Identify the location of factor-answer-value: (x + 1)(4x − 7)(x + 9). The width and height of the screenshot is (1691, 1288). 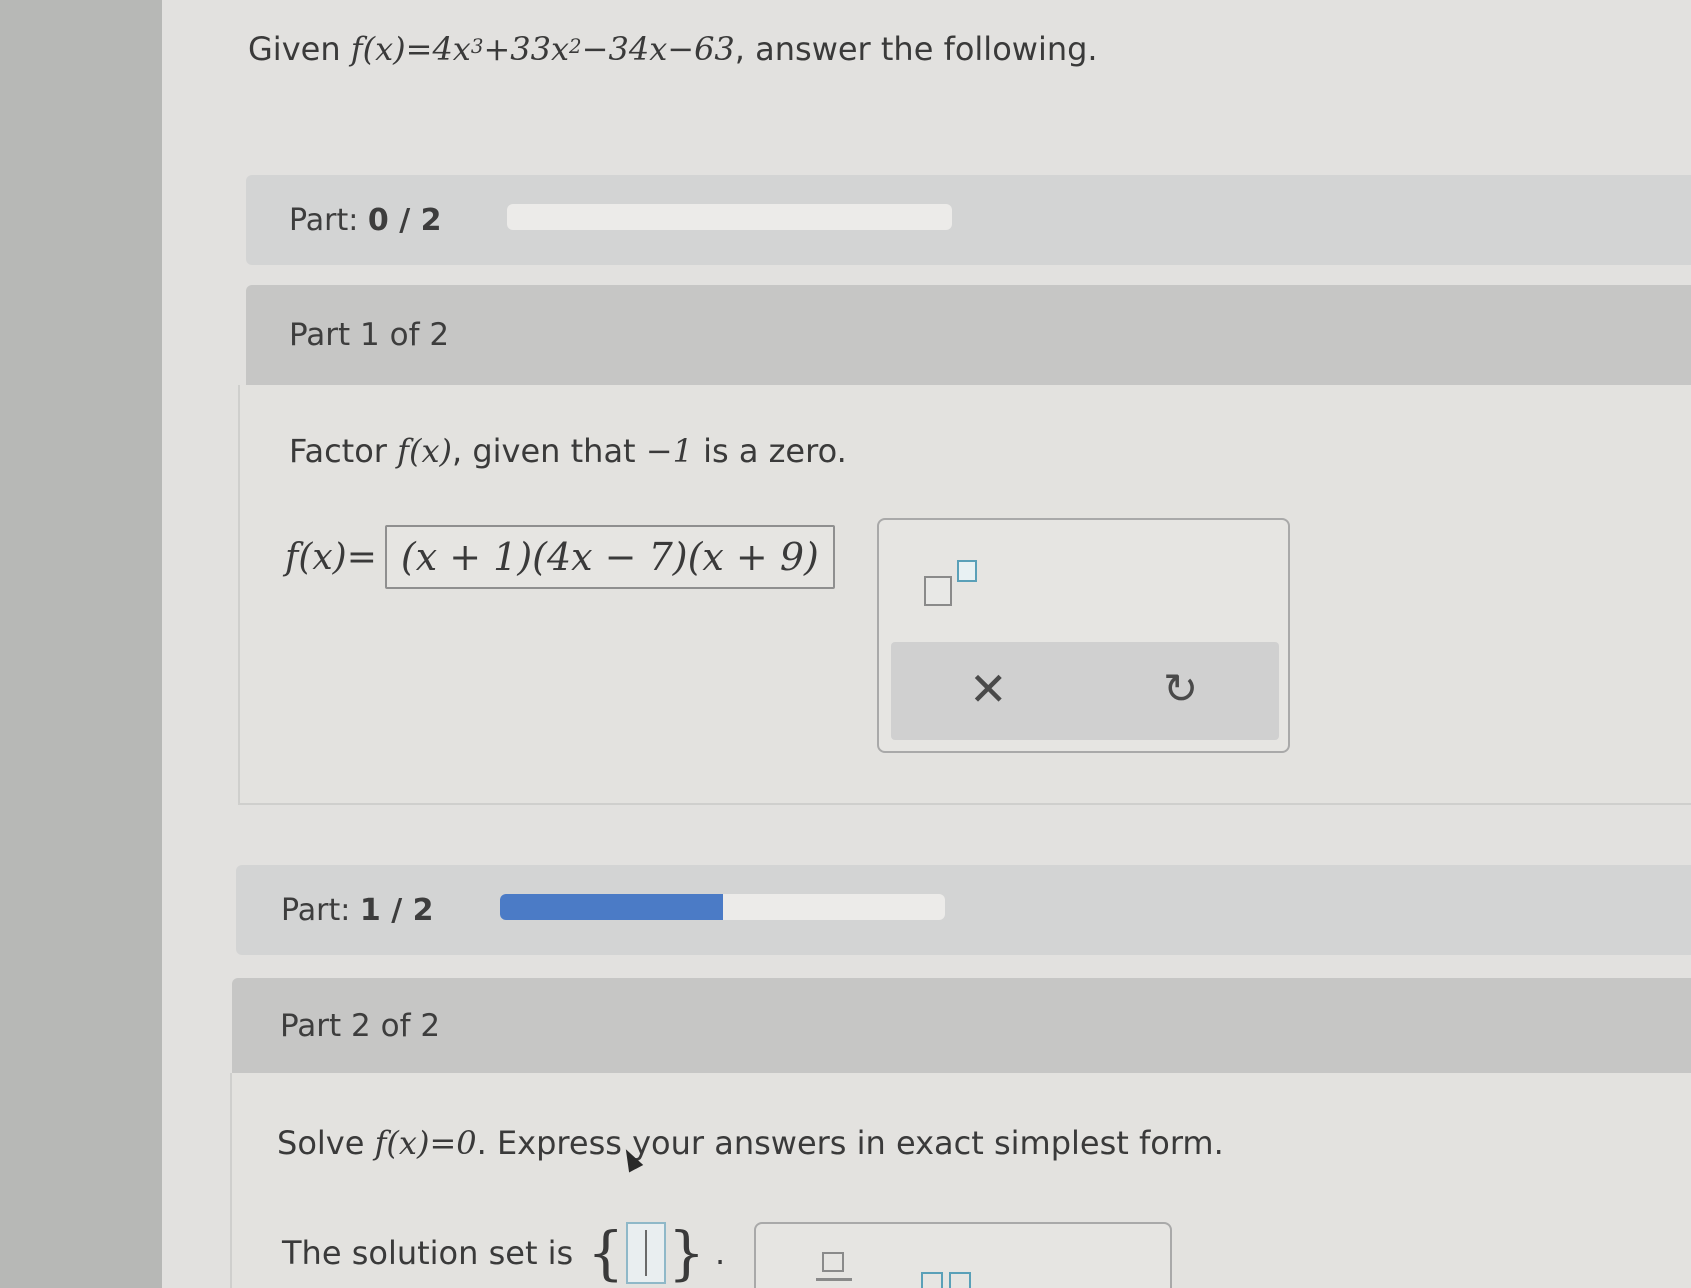
(609, 557).